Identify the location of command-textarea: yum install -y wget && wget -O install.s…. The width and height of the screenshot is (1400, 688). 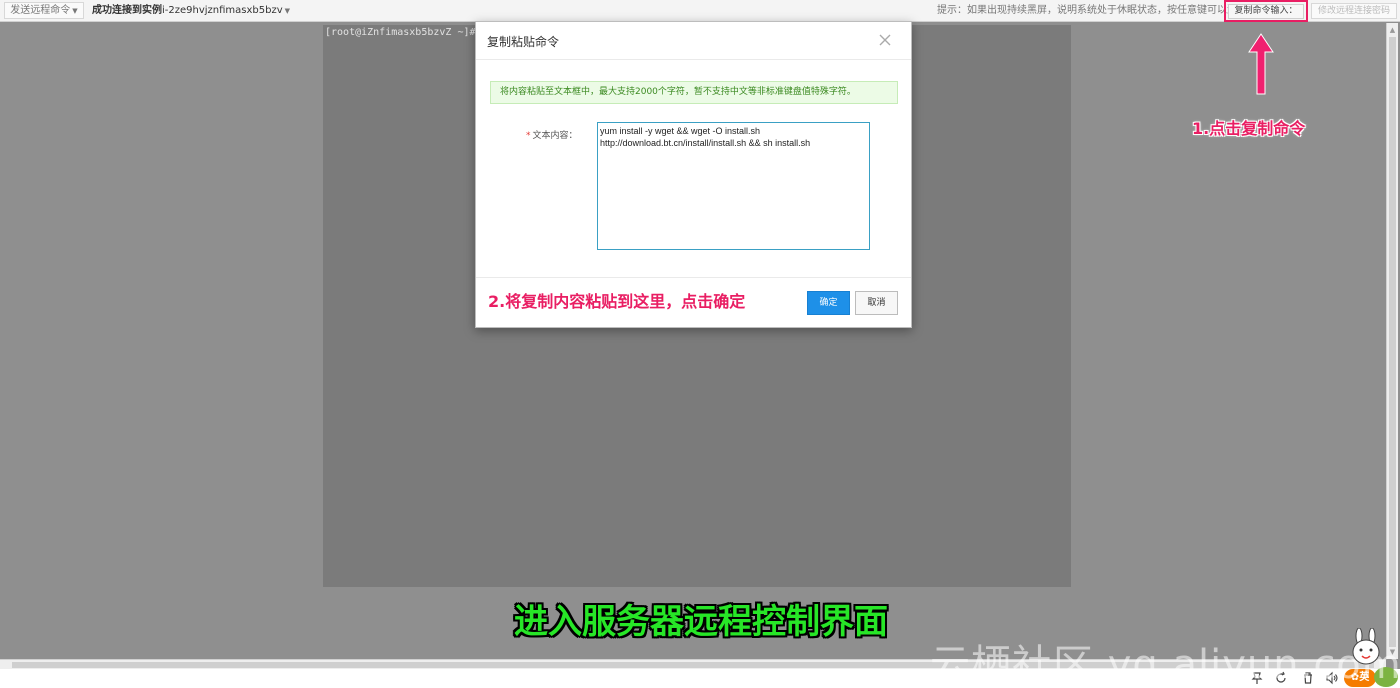
(733, 186).